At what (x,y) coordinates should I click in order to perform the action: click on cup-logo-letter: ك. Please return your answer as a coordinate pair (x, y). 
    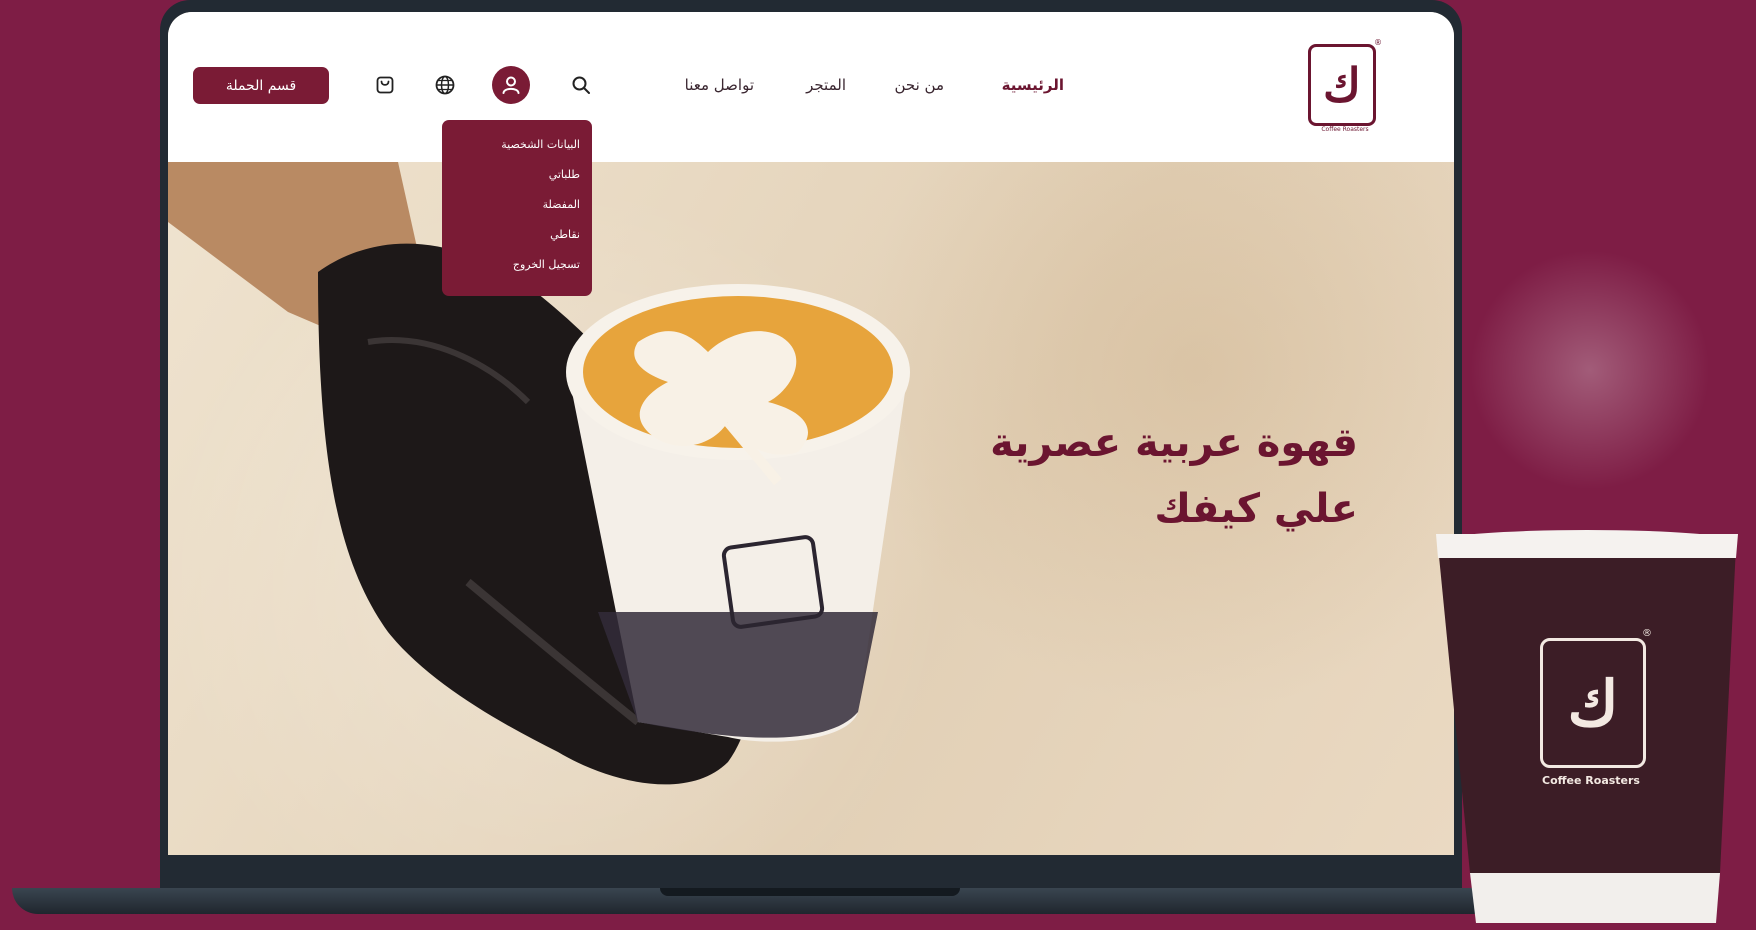
    Looking at the image, I should click on (1593, 703).